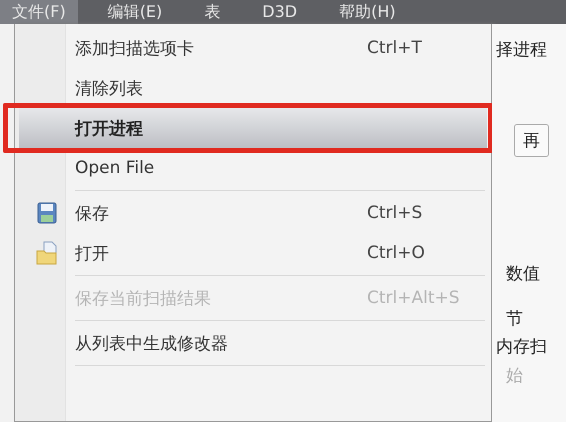  What do you see at coordinates (253, 213) in the screenshot?
I see `menu-item: 保存 Ctrl+S` at bounding box center [253, 213].